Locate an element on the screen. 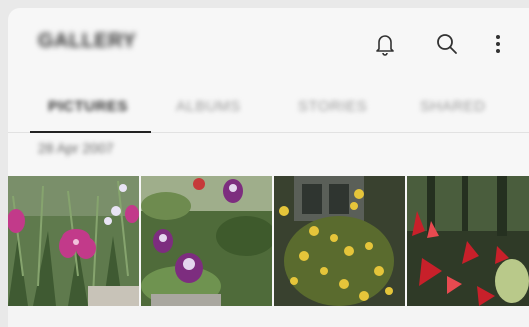 The width and height of the screenshot is (529, 327). bottom-area is located at coordinates (268, 316).